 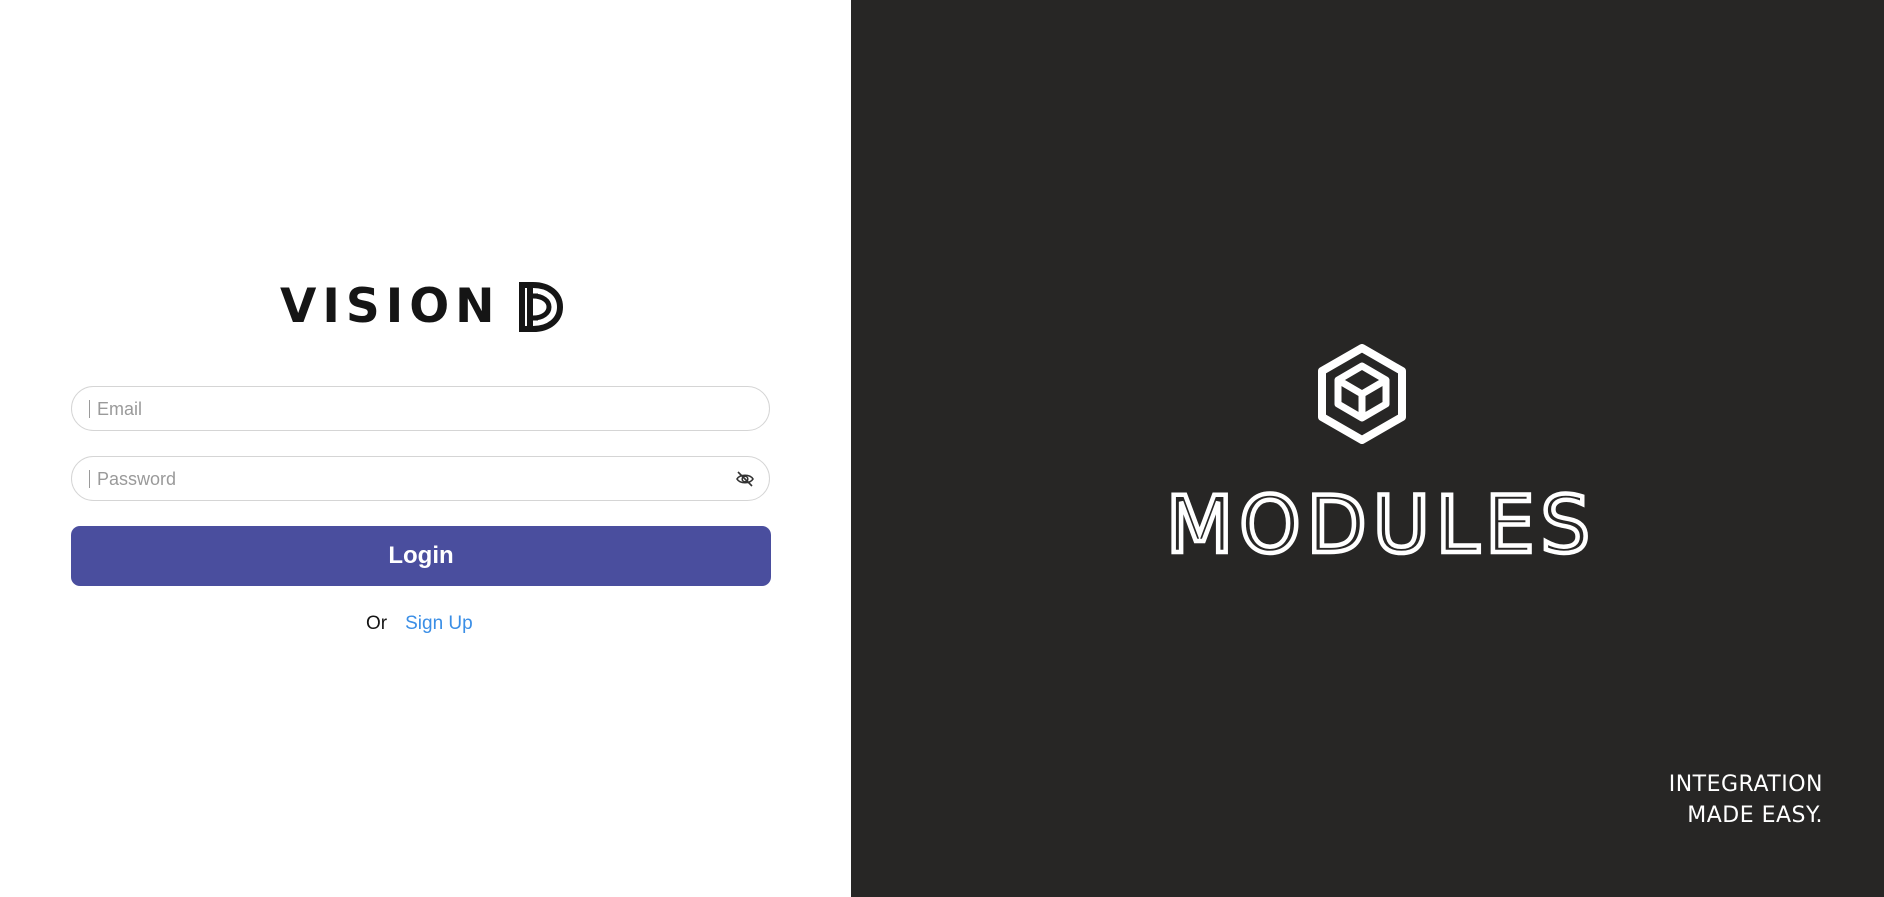 I want to click on email-input, so click(x=413, y=409).